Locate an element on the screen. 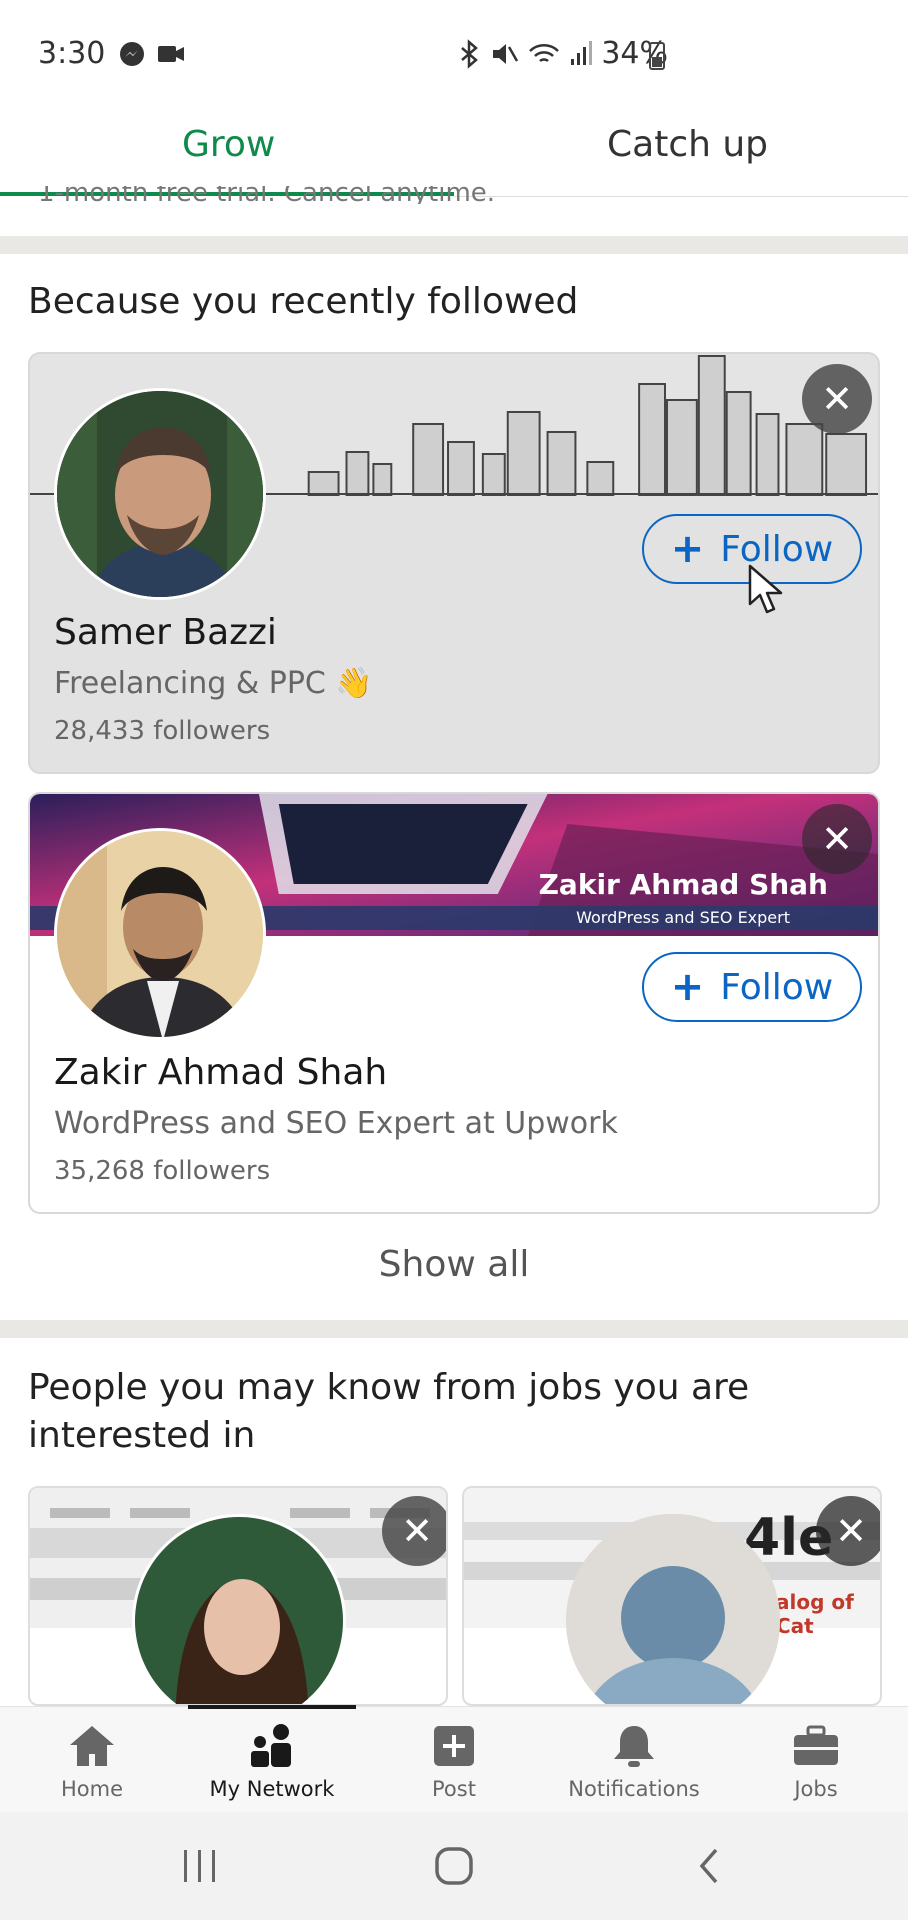 This screenshot has width=908, height=1920. premium-promo-text: 1-month free trial. Cancel anytime. is located at coordinates (267, 195).